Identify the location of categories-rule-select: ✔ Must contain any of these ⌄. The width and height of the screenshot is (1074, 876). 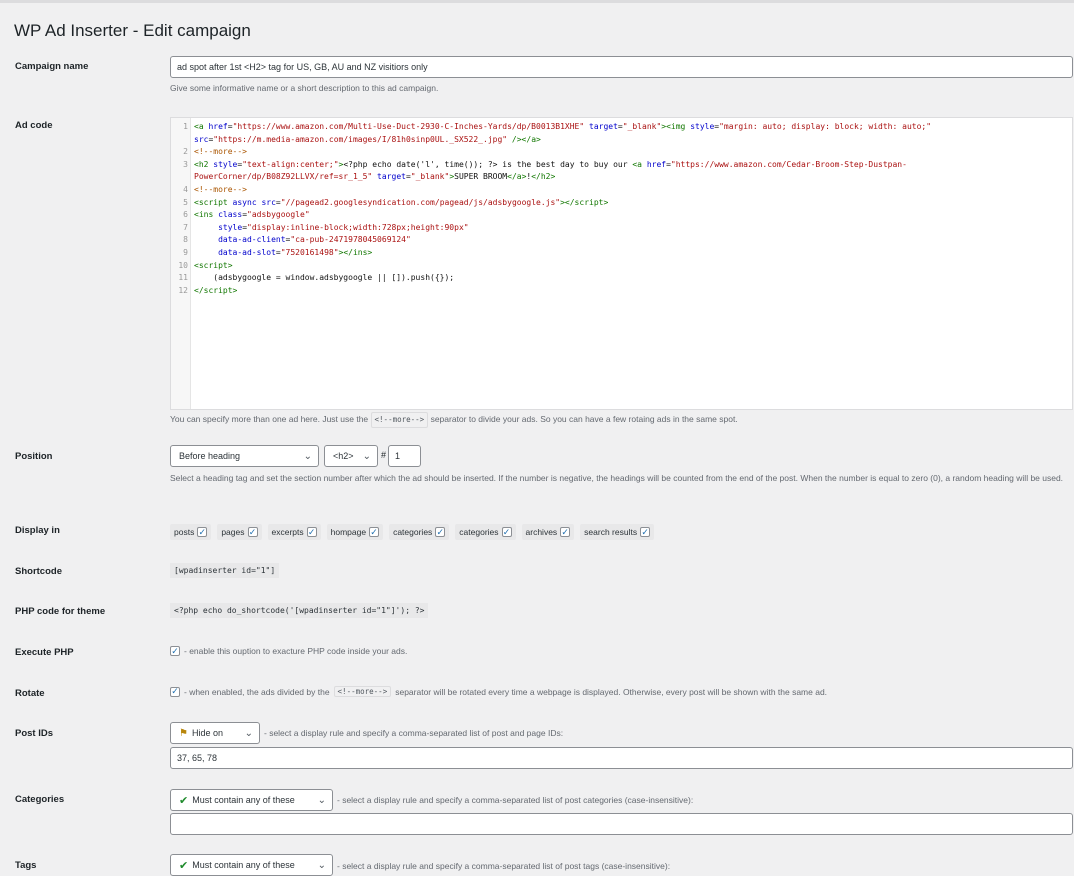
(251, 800).